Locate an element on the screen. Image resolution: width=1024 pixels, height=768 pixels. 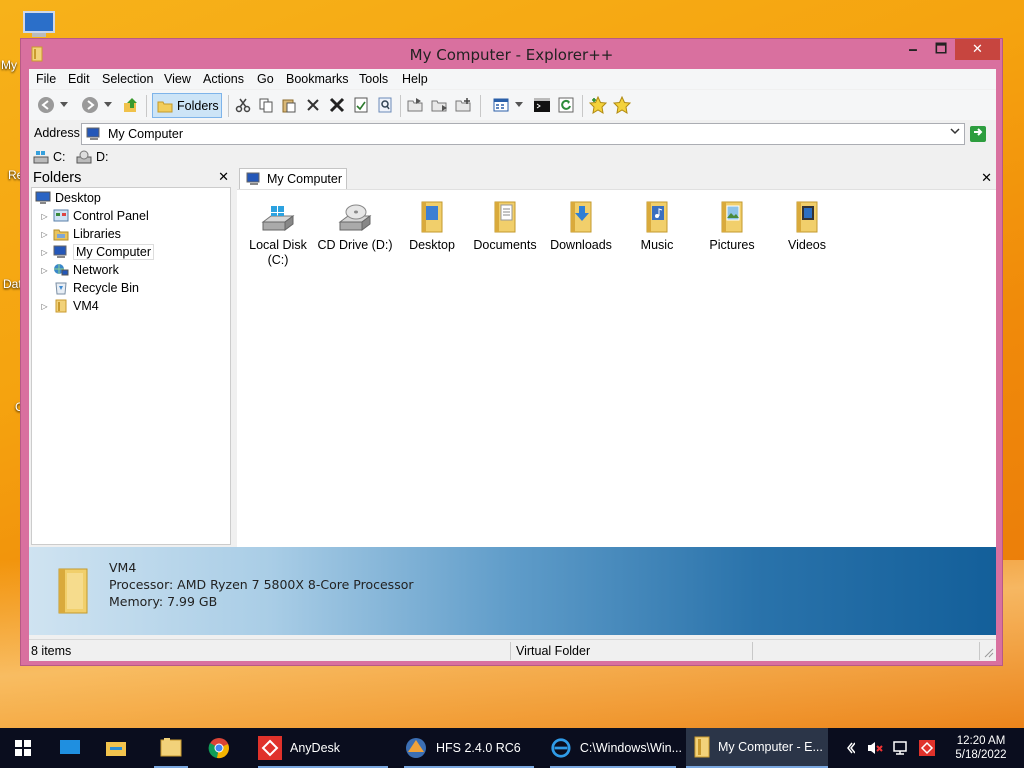
drive-d-button: D: is located at coordinates (92, 157).